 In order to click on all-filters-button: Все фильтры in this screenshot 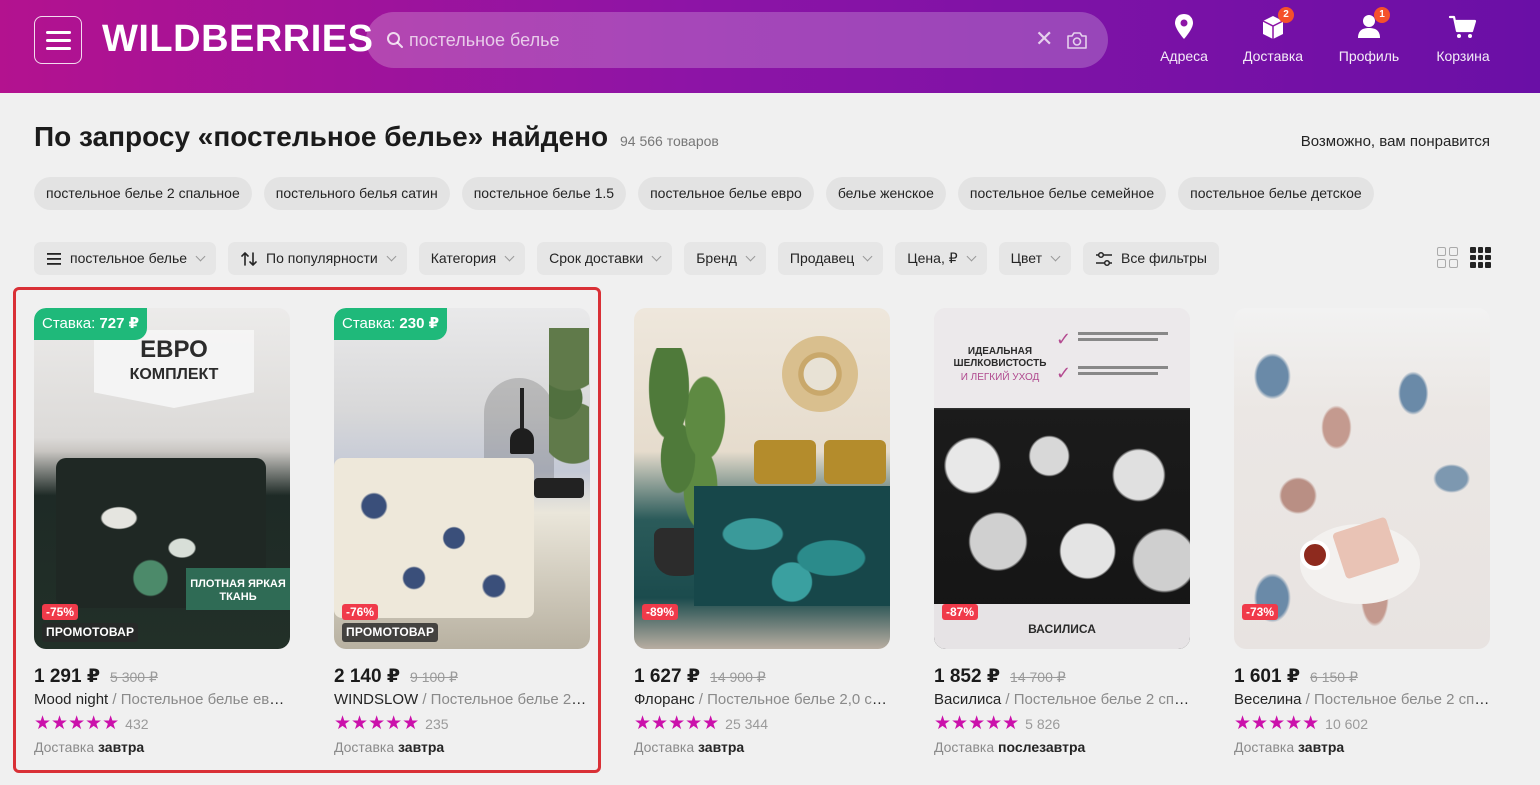, I will do `click(1151, 258)`.